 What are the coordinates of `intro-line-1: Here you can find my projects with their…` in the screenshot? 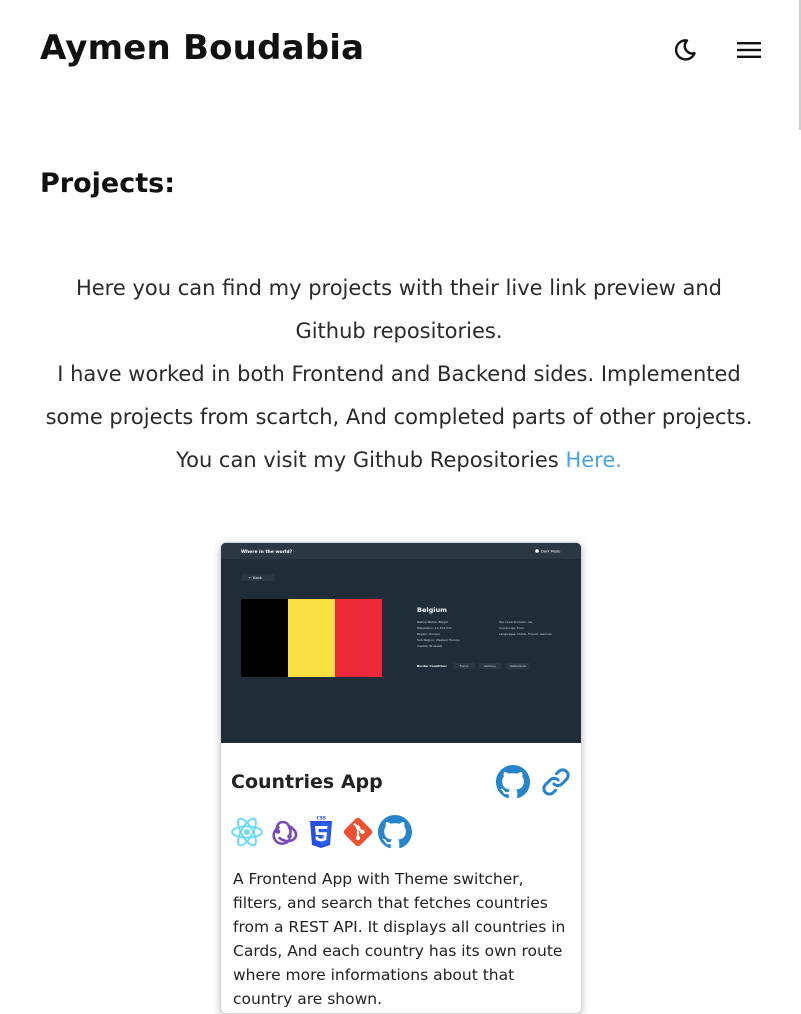 It's located at (399, 309).